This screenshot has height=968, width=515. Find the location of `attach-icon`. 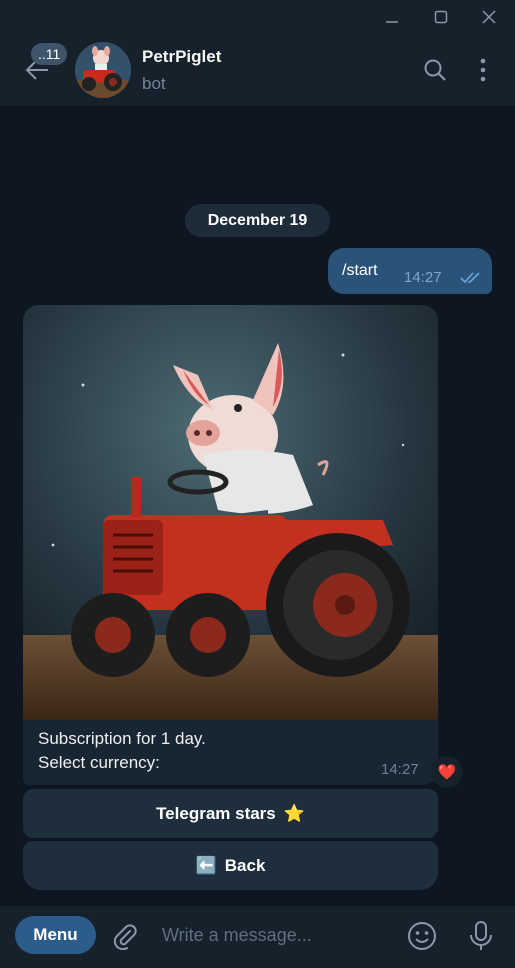

attach-icon is located at coordinates (124, 936).